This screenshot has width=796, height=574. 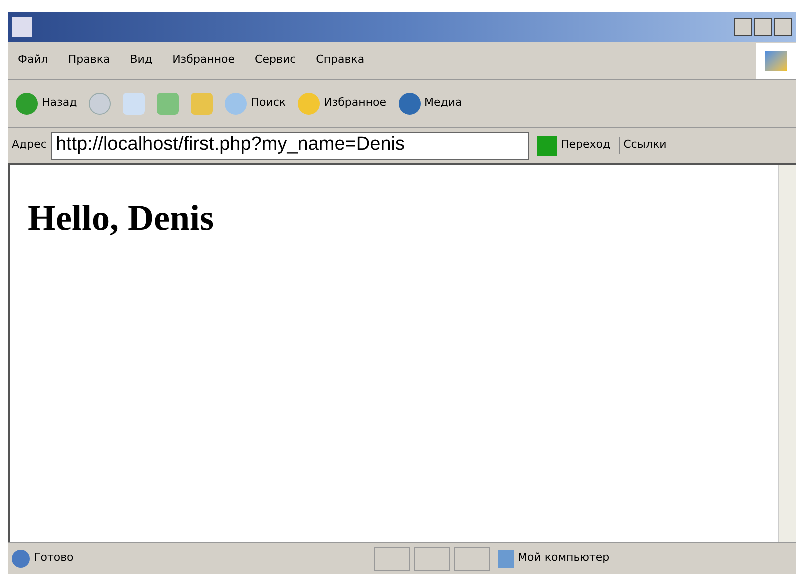 What do you see at coordinates (33, 60) in the screenshot?
I see `menu-item: Файл` at bounding box center [33, 60].